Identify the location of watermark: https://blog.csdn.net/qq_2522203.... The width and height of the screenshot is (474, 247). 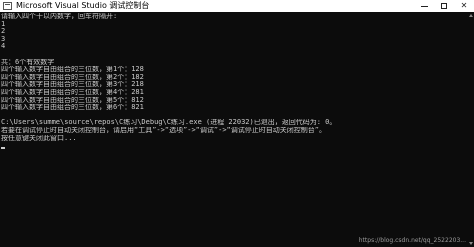
(412, 240).